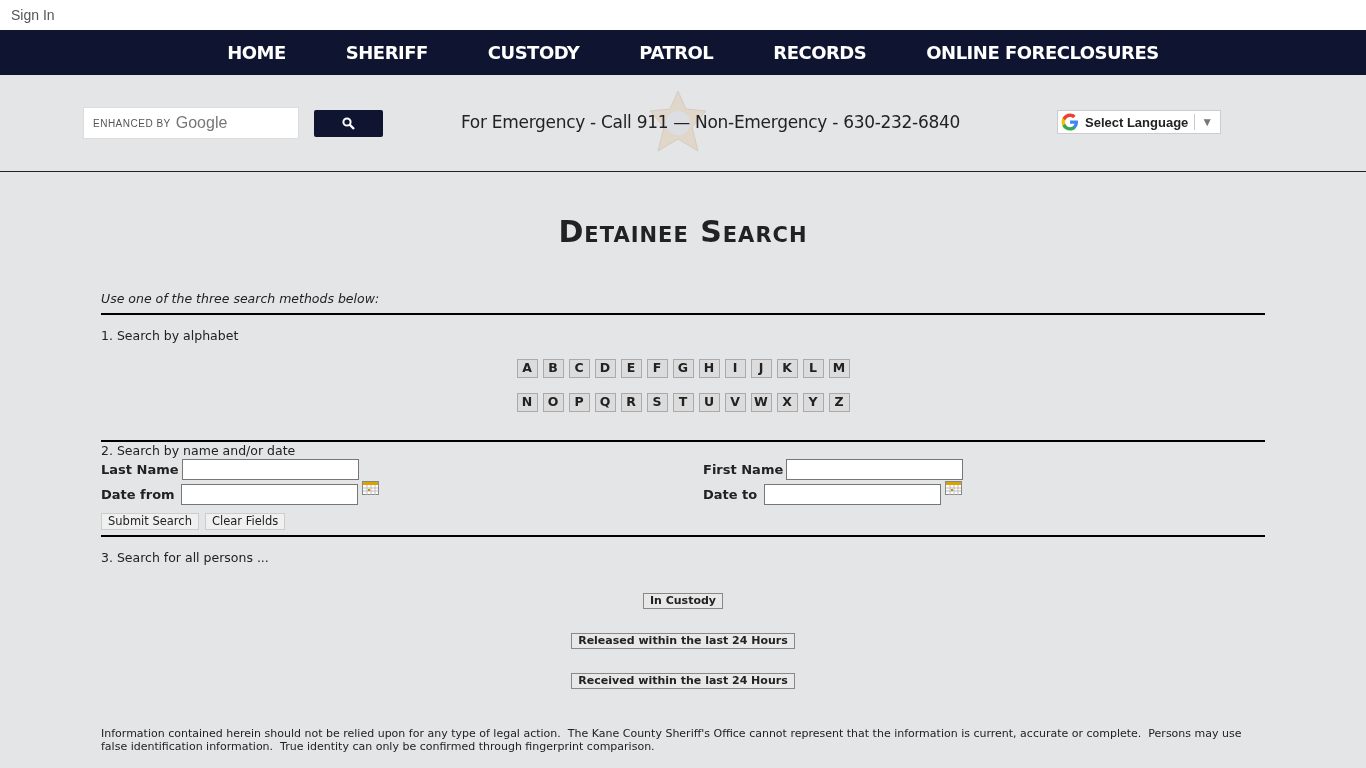 The image size is (1366, 768). I want to click on search-icon, so click(348, 123).